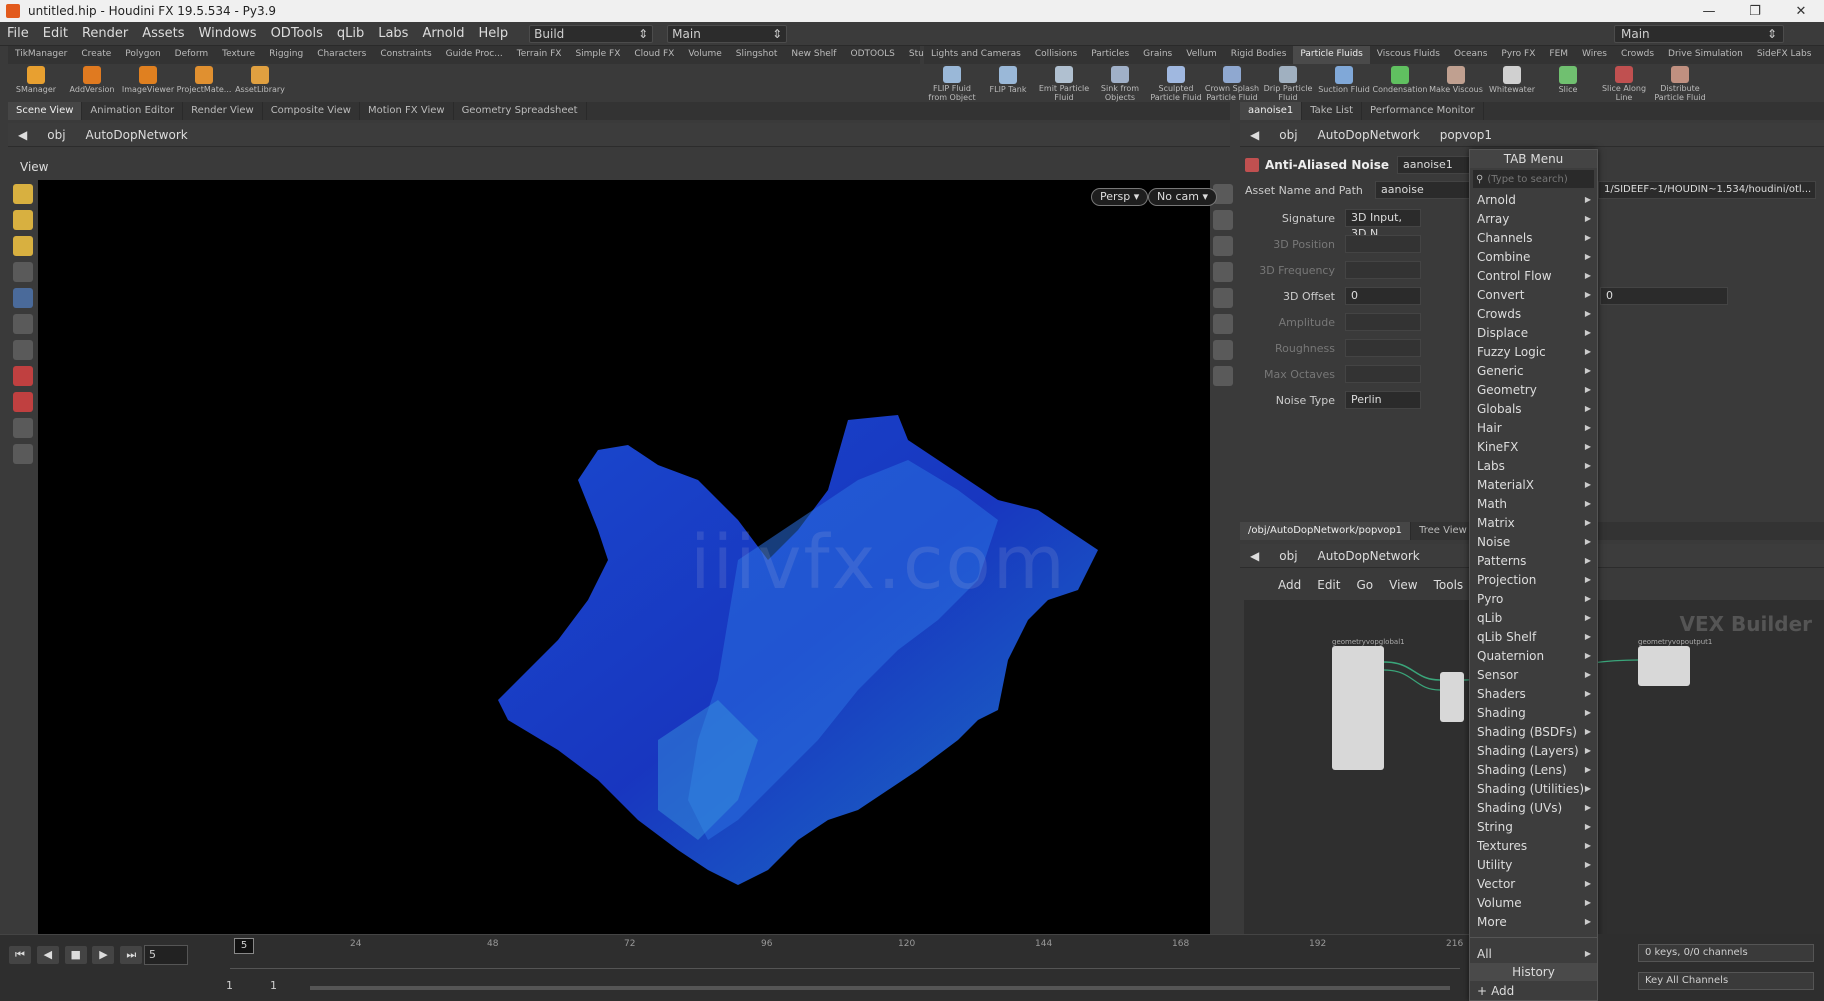 The height and width of the screenshot is (1001, 1824). I want to click on tab-menu-item-generic: Generic ▶, so click(1533, 370).